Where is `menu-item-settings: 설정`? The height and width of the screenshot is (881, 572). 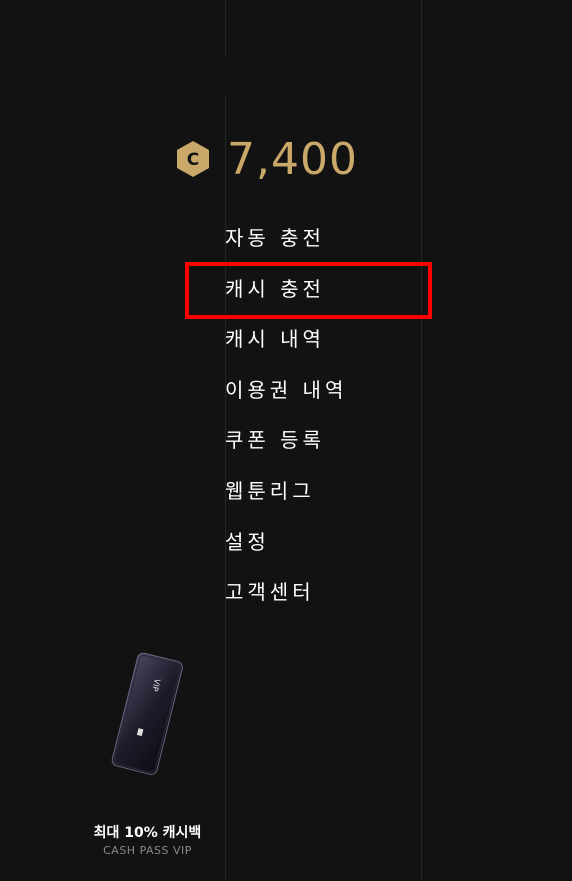 menu-item-settings: 설정 is located at coordinates (286, 551).